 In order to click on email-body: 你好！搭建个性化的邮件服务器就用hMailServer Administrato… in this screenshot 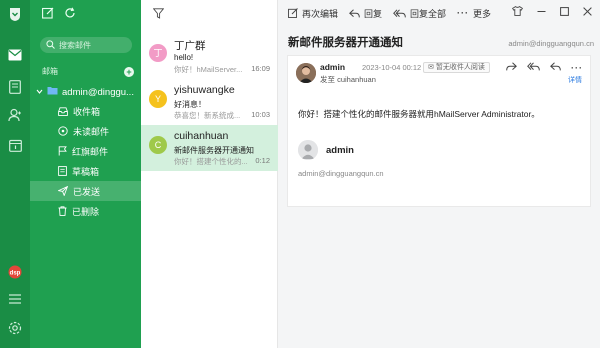, I will do `click(419, 114)`.